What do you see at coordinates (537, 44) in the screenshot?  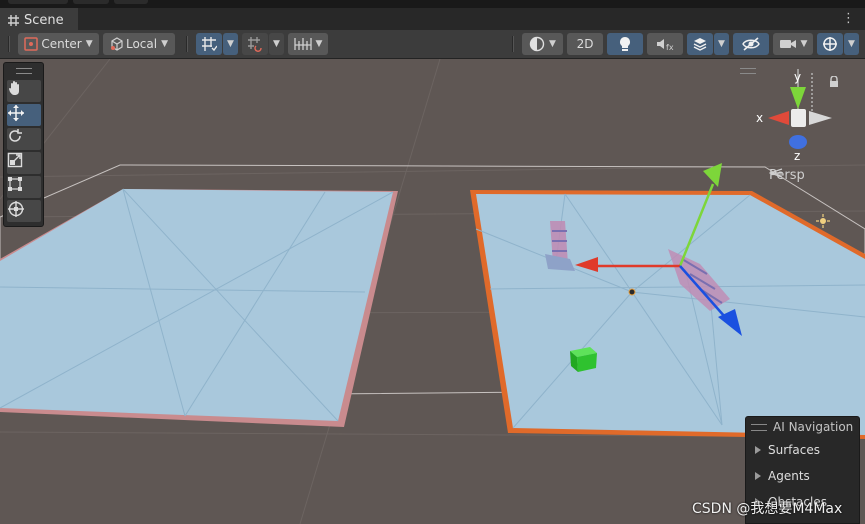 I see `draw-mode-icon` at bounding box center [537, 44].